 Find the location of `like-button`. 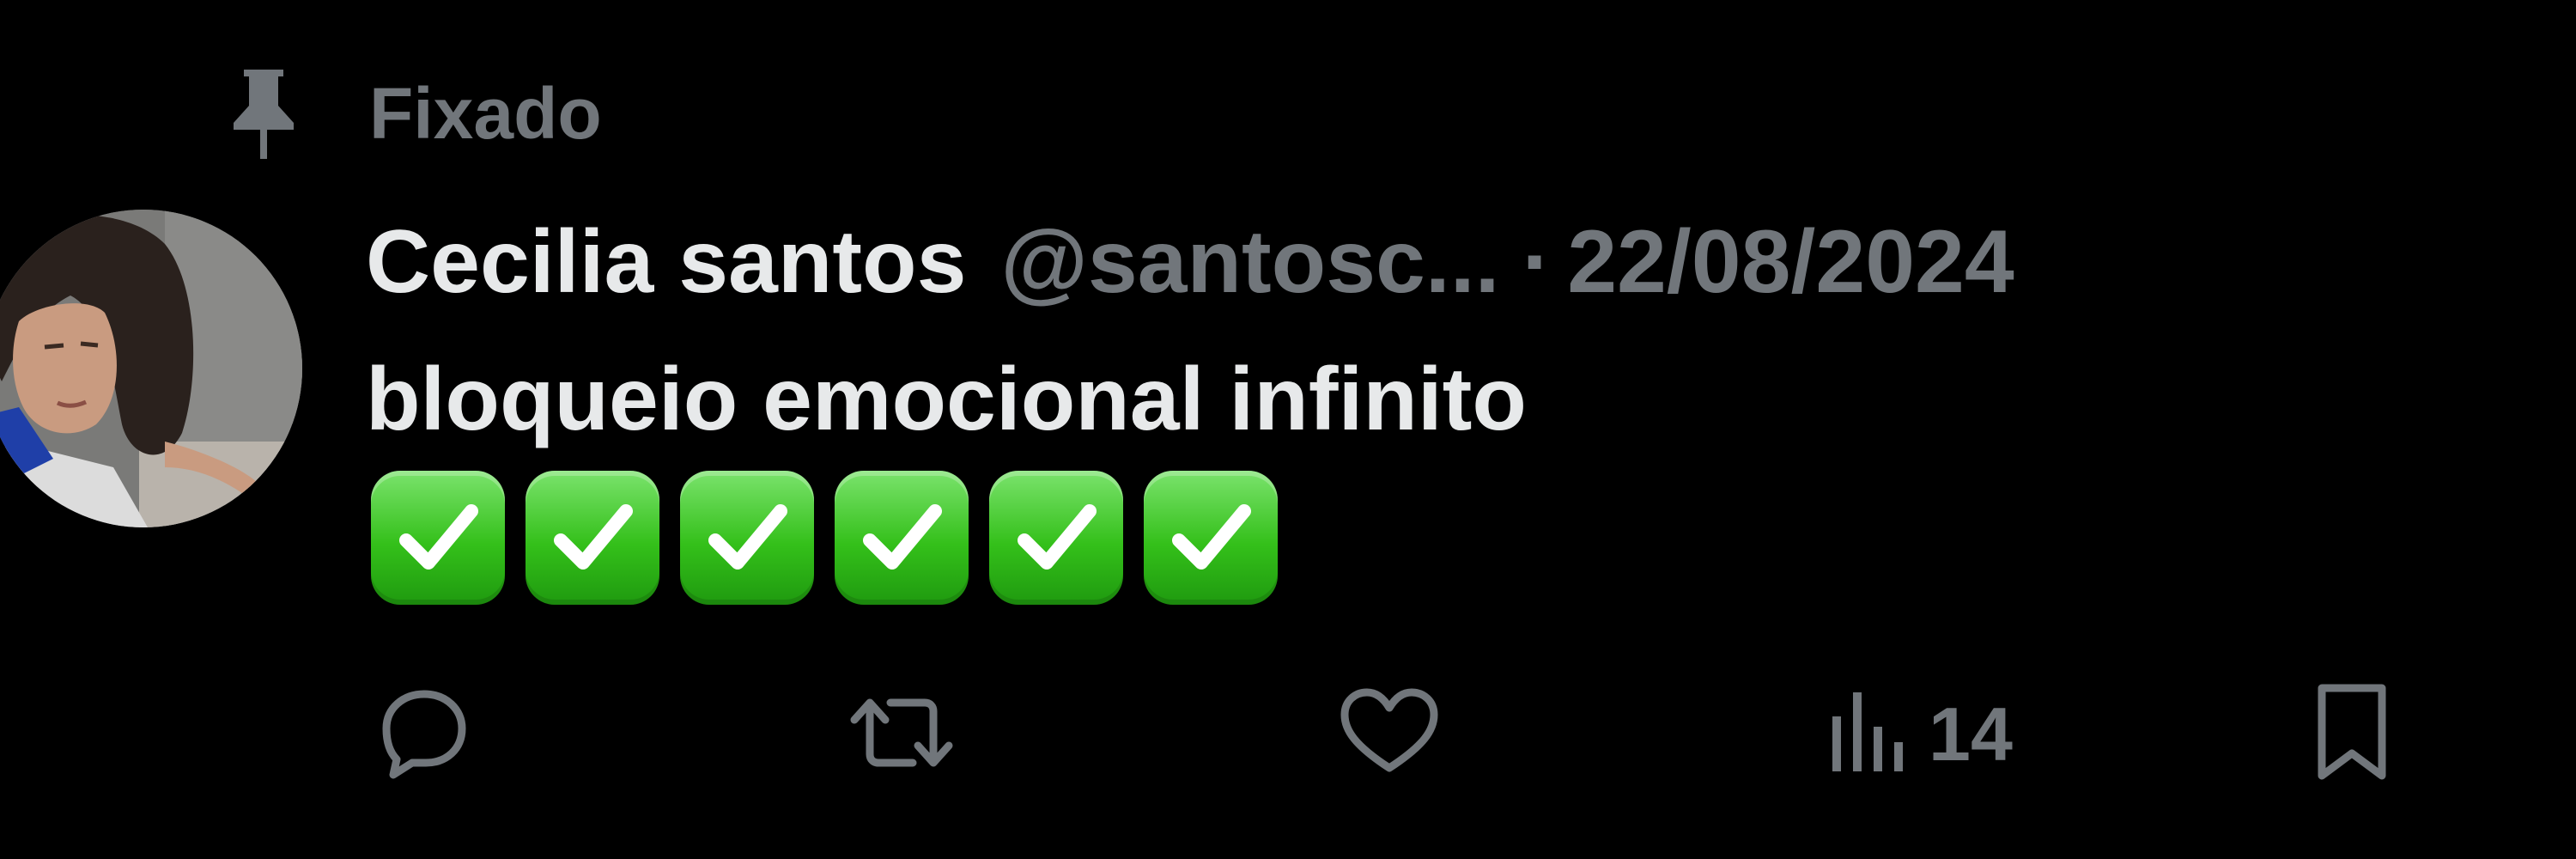

like-button is located at coordinates (1389, 735).